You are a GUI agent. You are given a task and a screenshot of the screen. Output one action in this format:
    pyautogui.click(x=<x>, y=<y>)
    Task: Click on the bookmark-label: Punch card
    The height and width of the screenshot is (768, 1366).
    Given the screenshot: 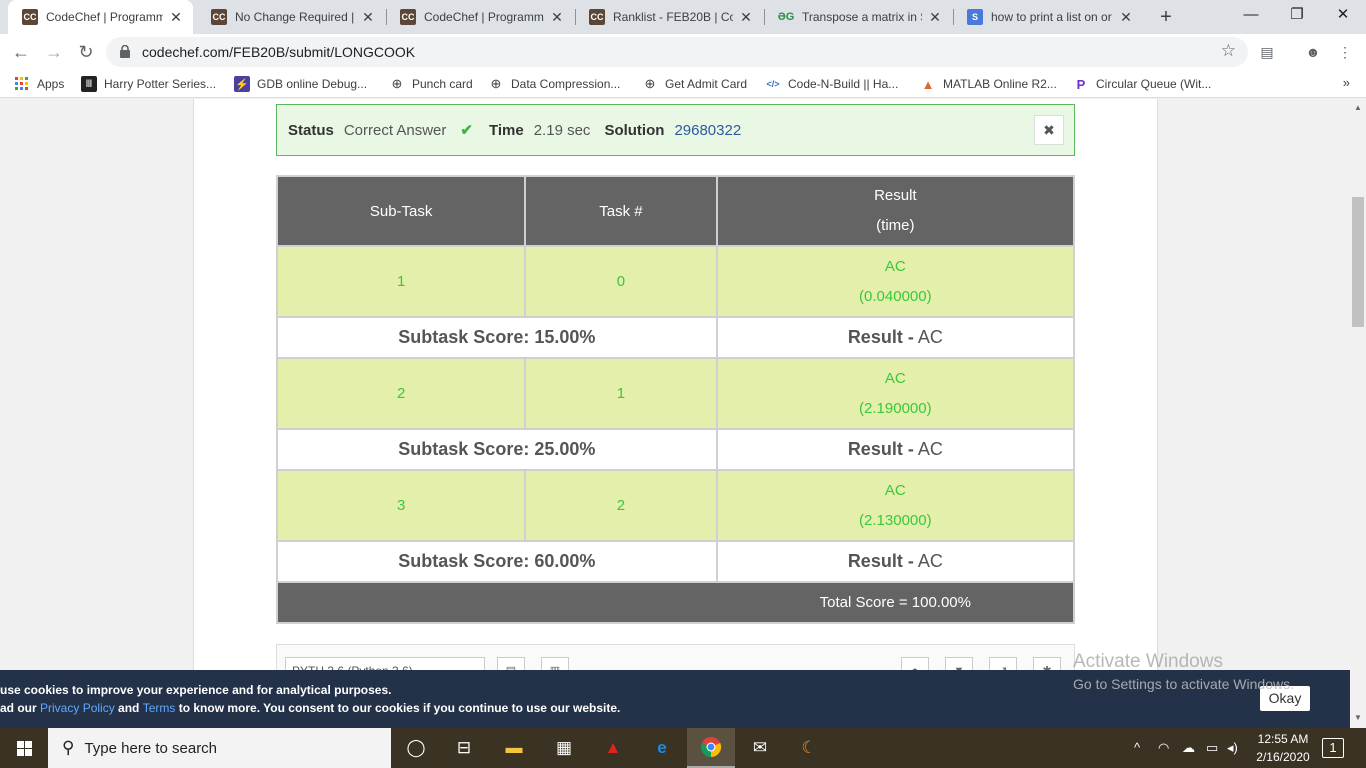 What is the action you would take?
    pyautogui.click(x=442, y=84)
    